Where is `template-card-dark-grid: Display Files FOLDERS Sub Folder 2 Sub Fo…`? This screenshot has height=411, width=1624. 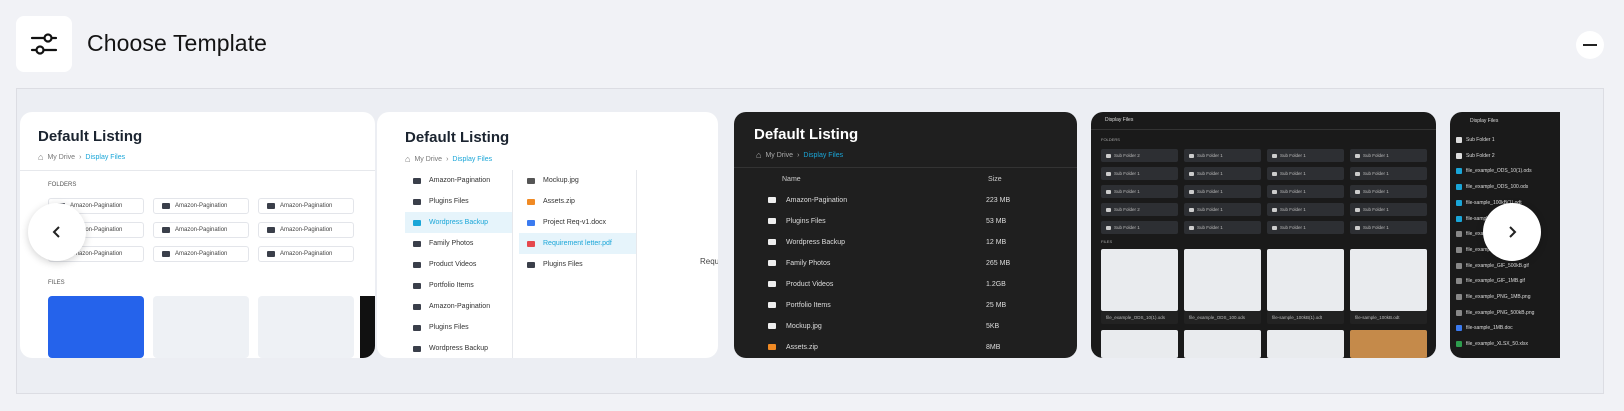 template-card-dark-grid: Display Files FOLDERS Sub Folder 2 Sub Fo… is located at coordinates (1263, 235).